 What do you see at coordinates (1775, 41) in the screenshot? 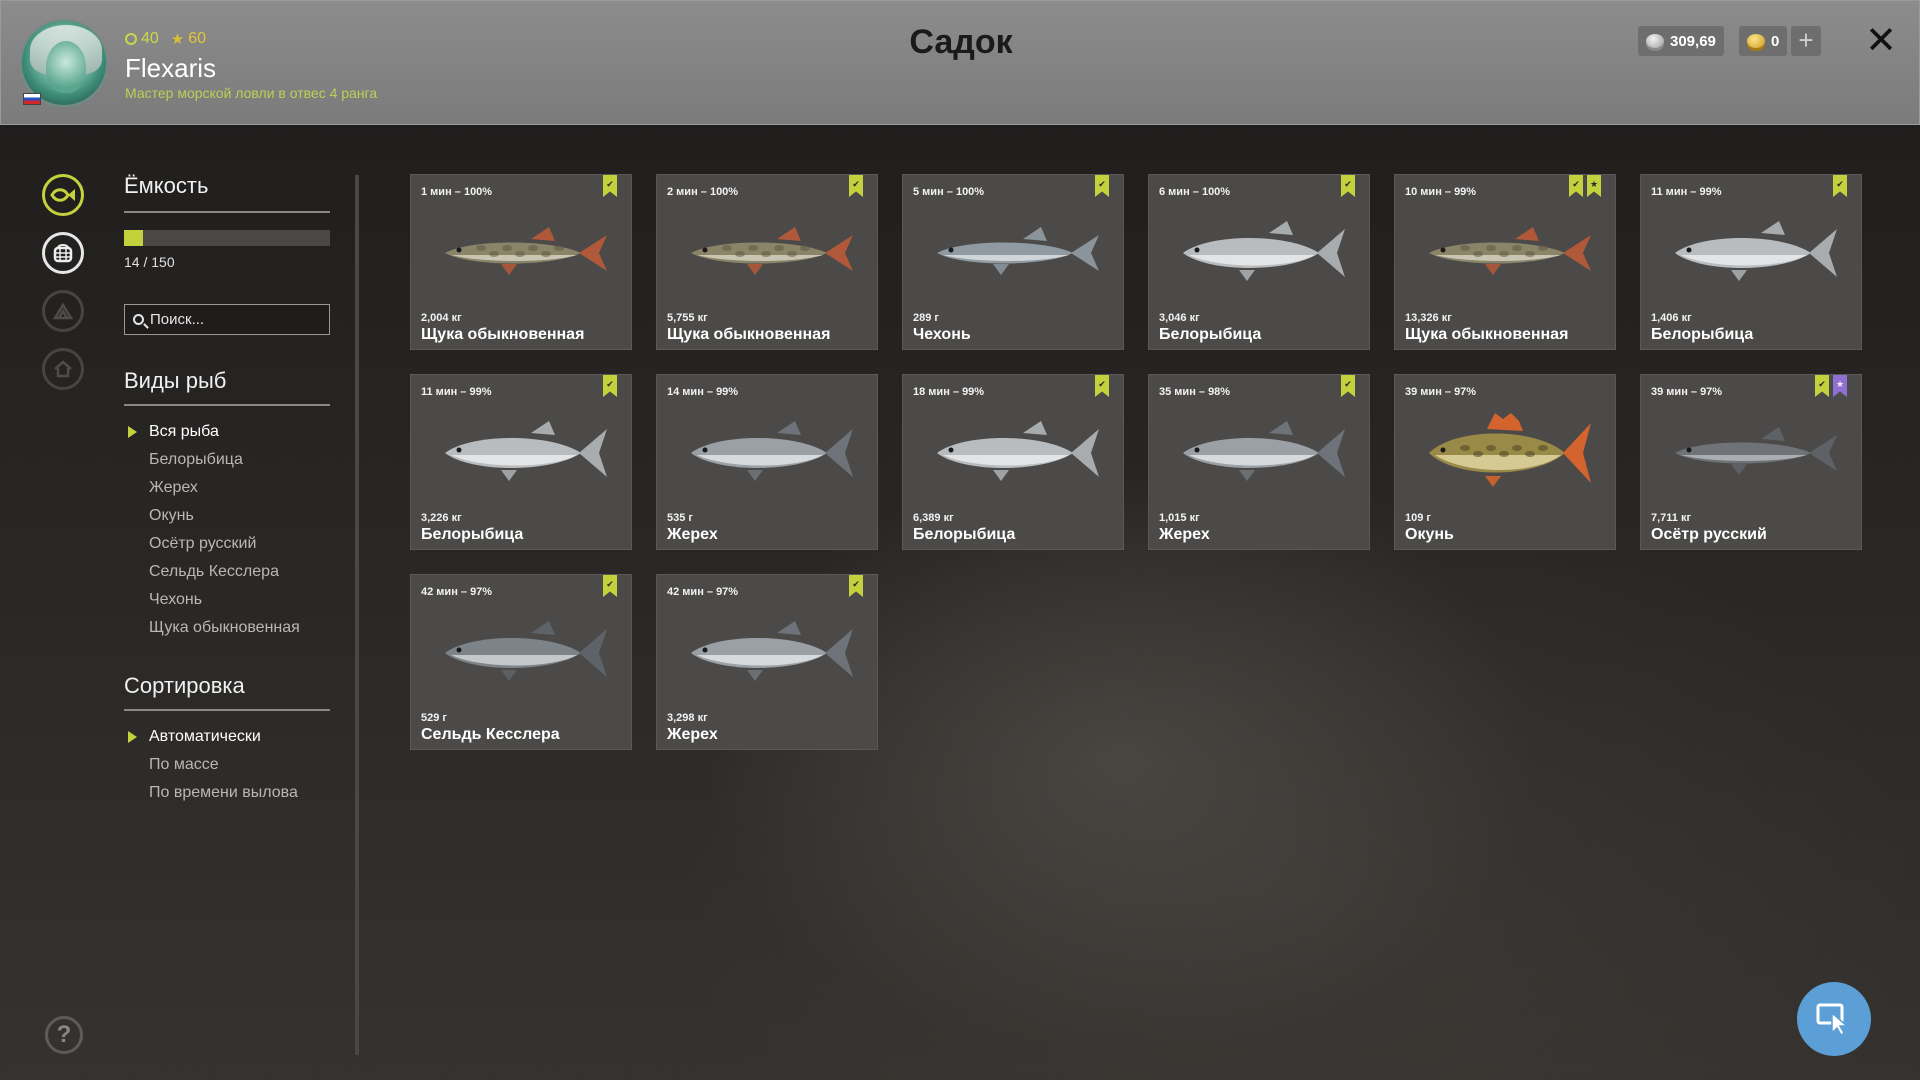
I see `gold-amount: 0` at bounding box center [1775, 41].